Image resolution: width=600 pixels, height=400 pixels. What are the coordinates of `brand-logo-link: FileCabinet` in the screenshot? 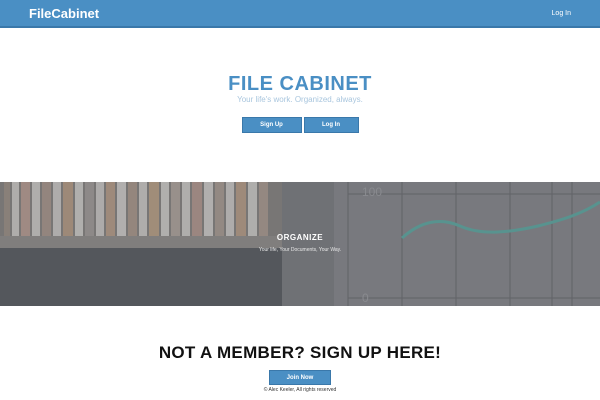 It's located at (64, 13).